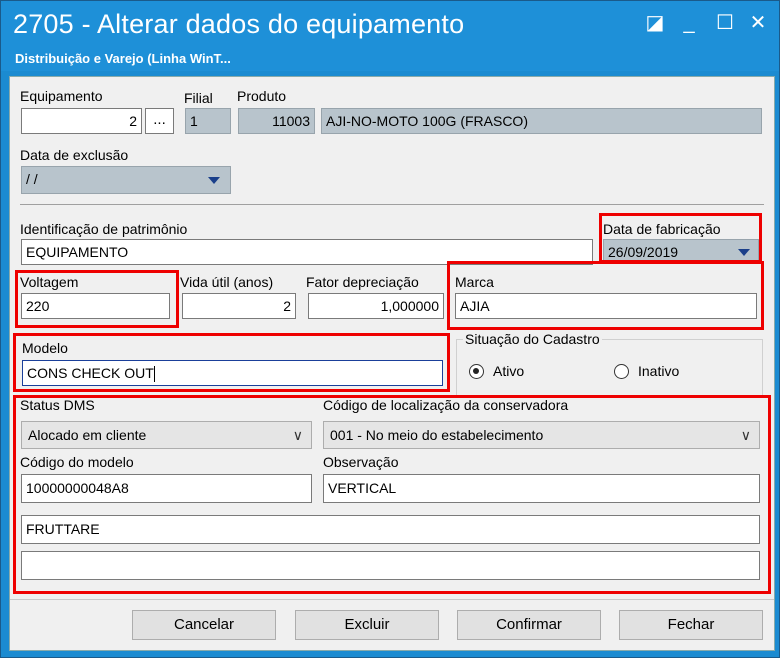 The image size is (780, 658). Describe the element at coordinates (362, 282) in the screenshot. I see `fator-label: Fator depreciação` at that location.